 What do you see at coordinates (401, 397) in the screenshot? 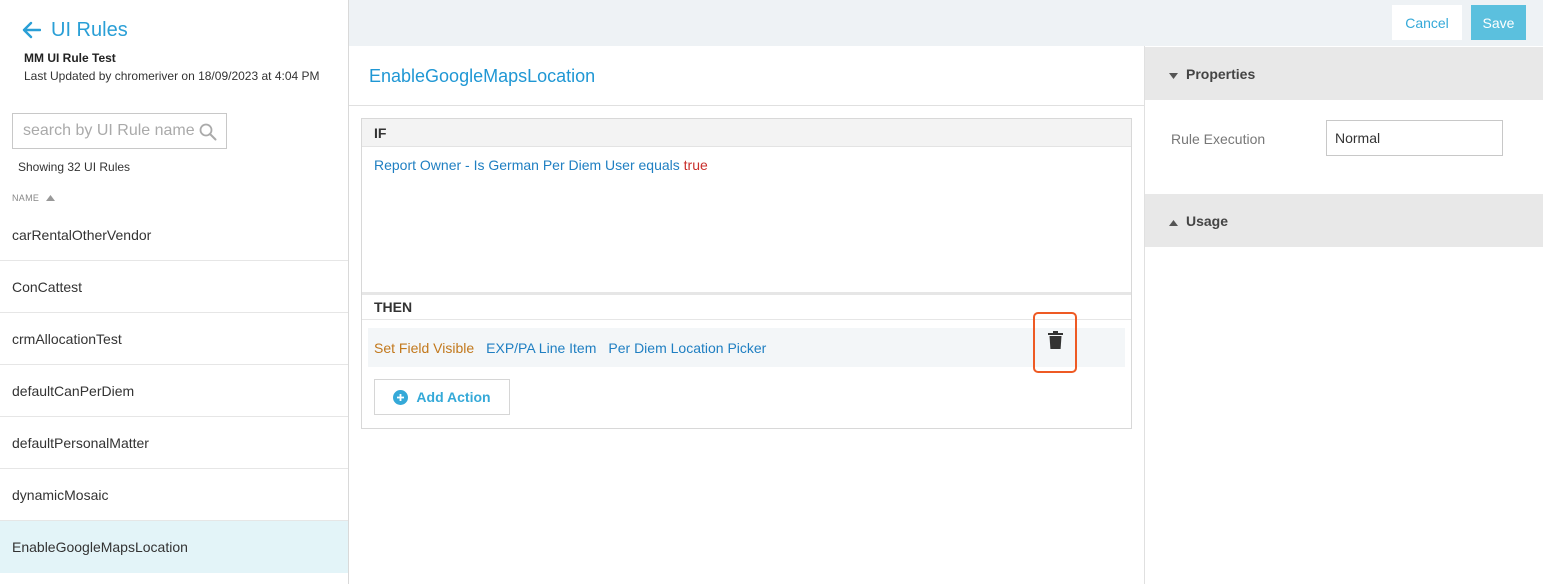
I see `plus-circle-icon` at bounding box center [401, 397].